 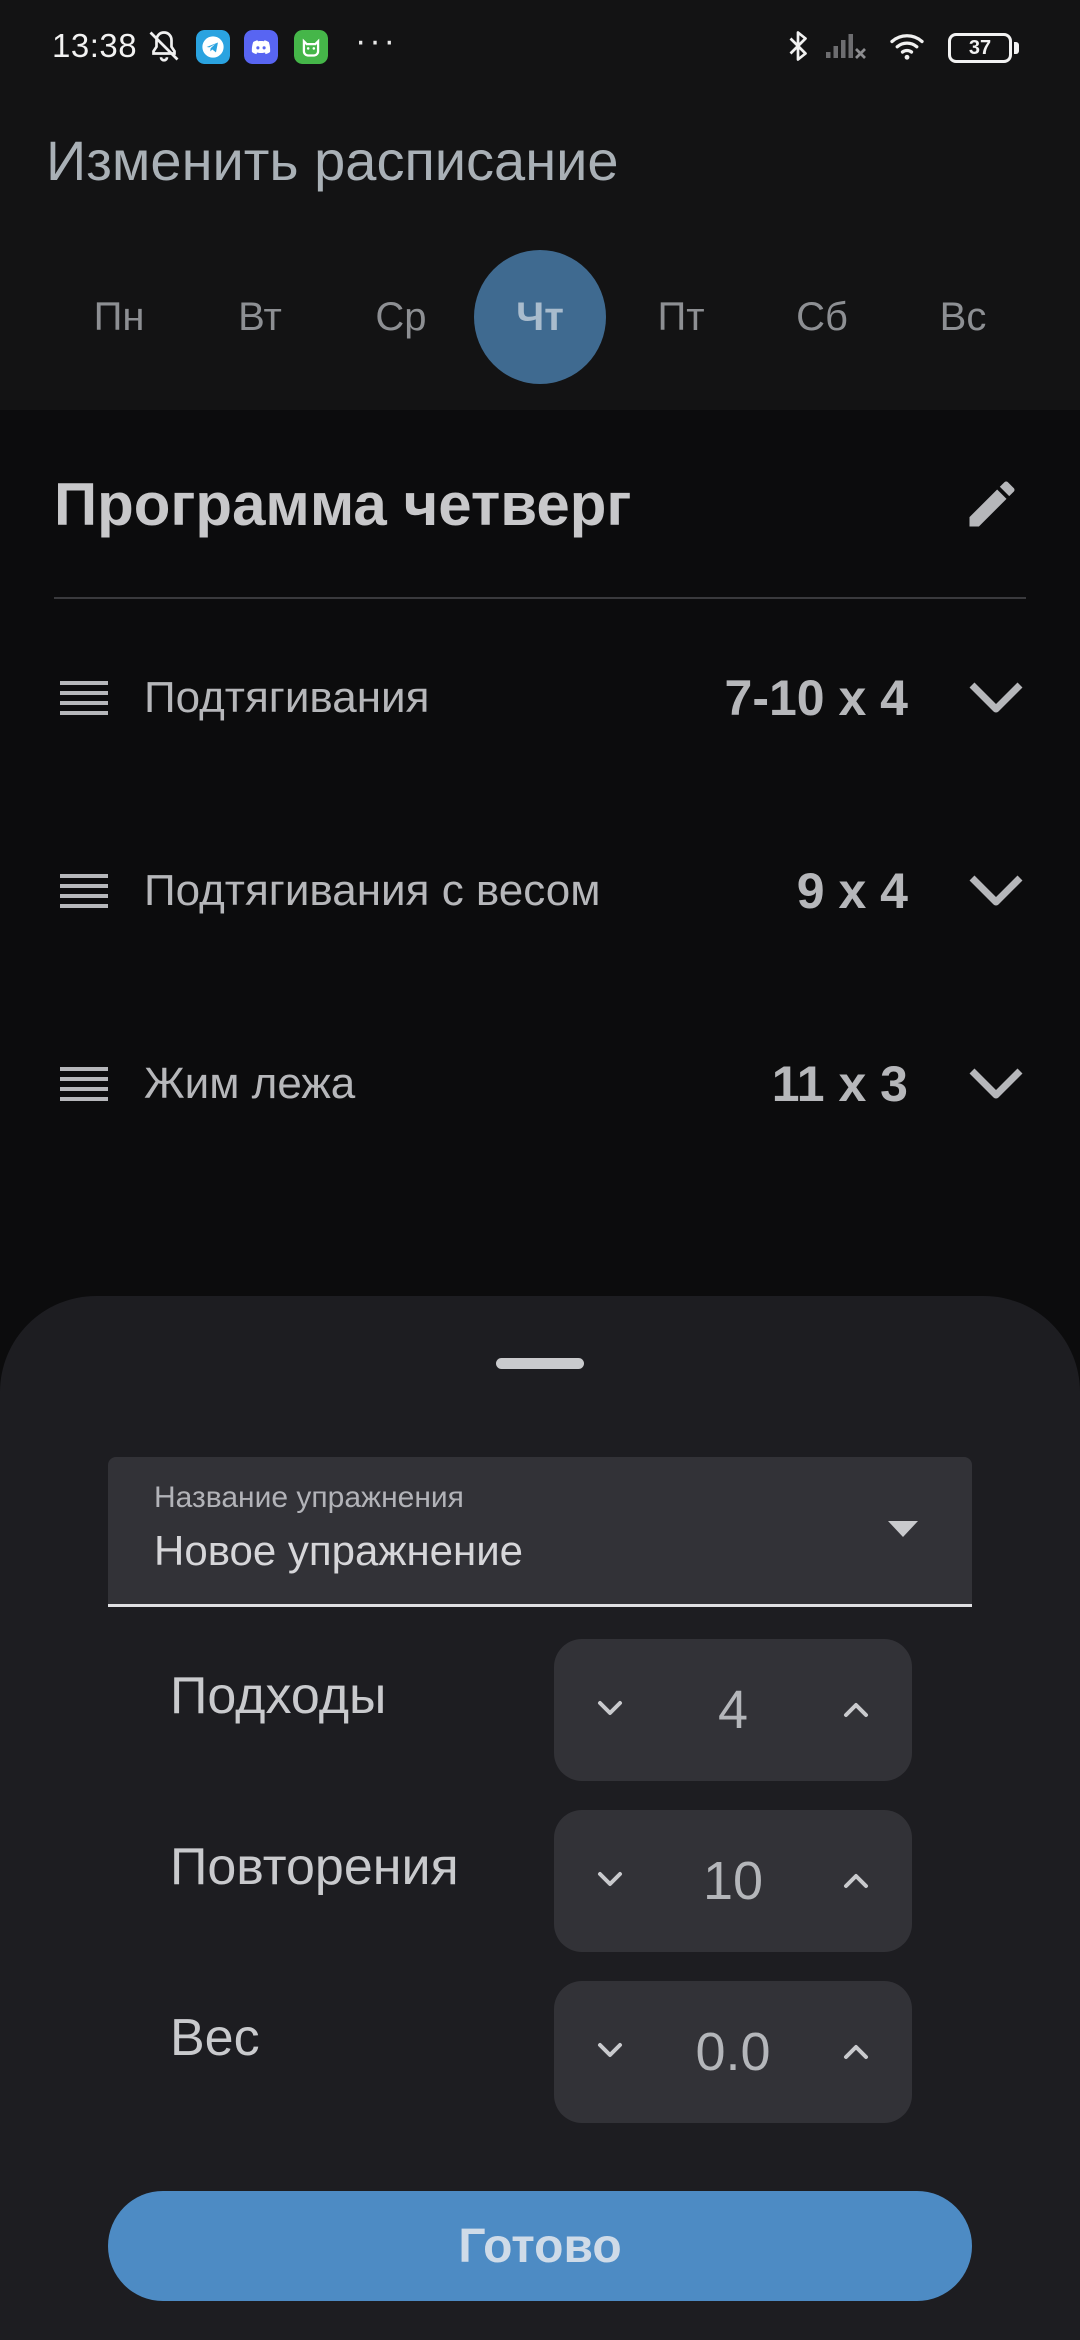 What do you see at coordinates (339, 1550) in the screenshot?
I see `dropdown-value: Новое упражнение` at bounding box center [339, 1550].